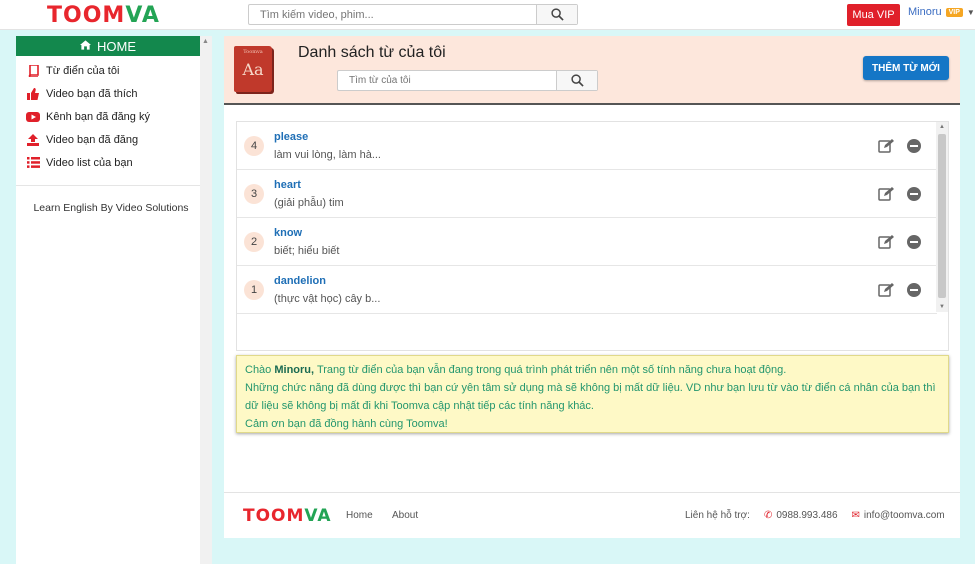 This screenshot has height=564, width=975. I want to click on word-term: know, so click(288, 233).